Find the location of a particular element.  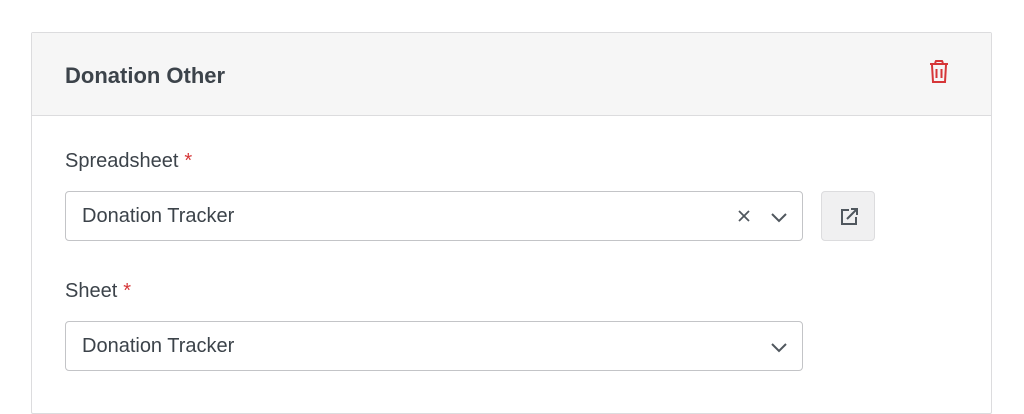

spreadsheet-select-value: Donation Tracker is located at coordinates (158, 216).